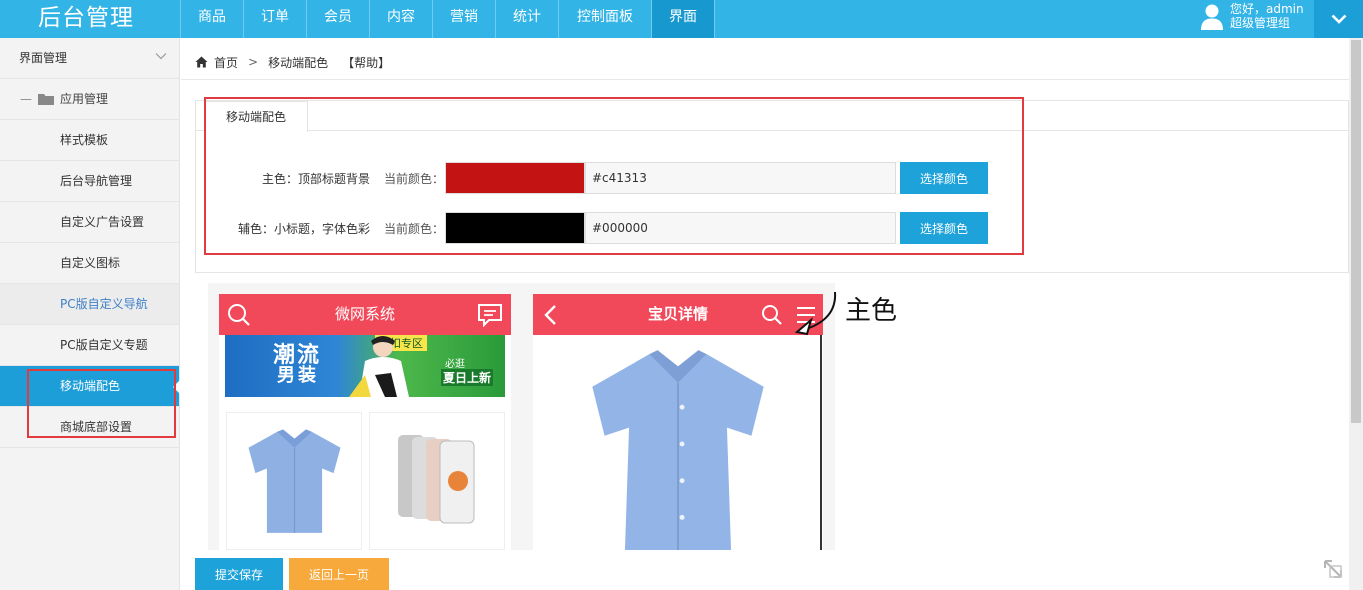  I want to click on user-info: 您好，admin 超级管理组, so click(1255, 19).